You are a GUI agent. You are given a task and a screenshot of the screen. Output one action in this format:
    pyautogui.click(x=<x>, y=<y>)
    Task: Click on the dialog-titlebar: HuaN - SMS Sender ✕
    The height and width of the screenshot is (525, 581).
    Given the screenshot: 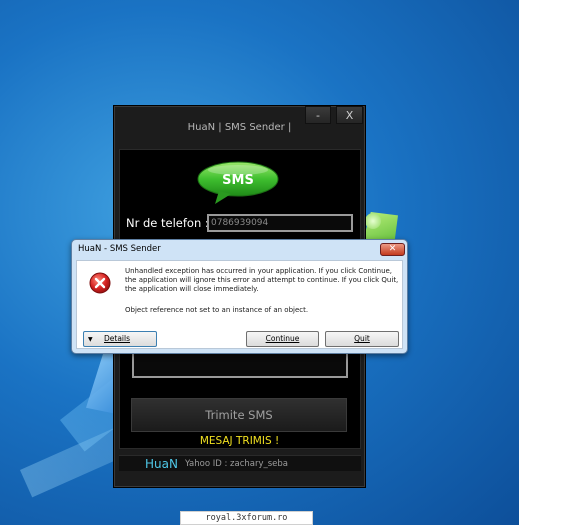 What is the action you would take?
    pyautogui.click(x=239, y=250)
    